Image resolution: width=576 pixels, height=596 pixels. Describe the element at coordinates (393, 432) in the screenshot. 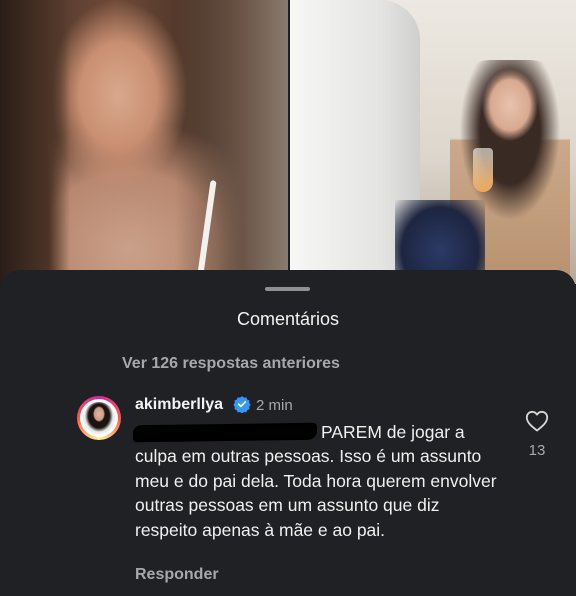

I see `comment-text-first: PAREM de jogar a` at that location.